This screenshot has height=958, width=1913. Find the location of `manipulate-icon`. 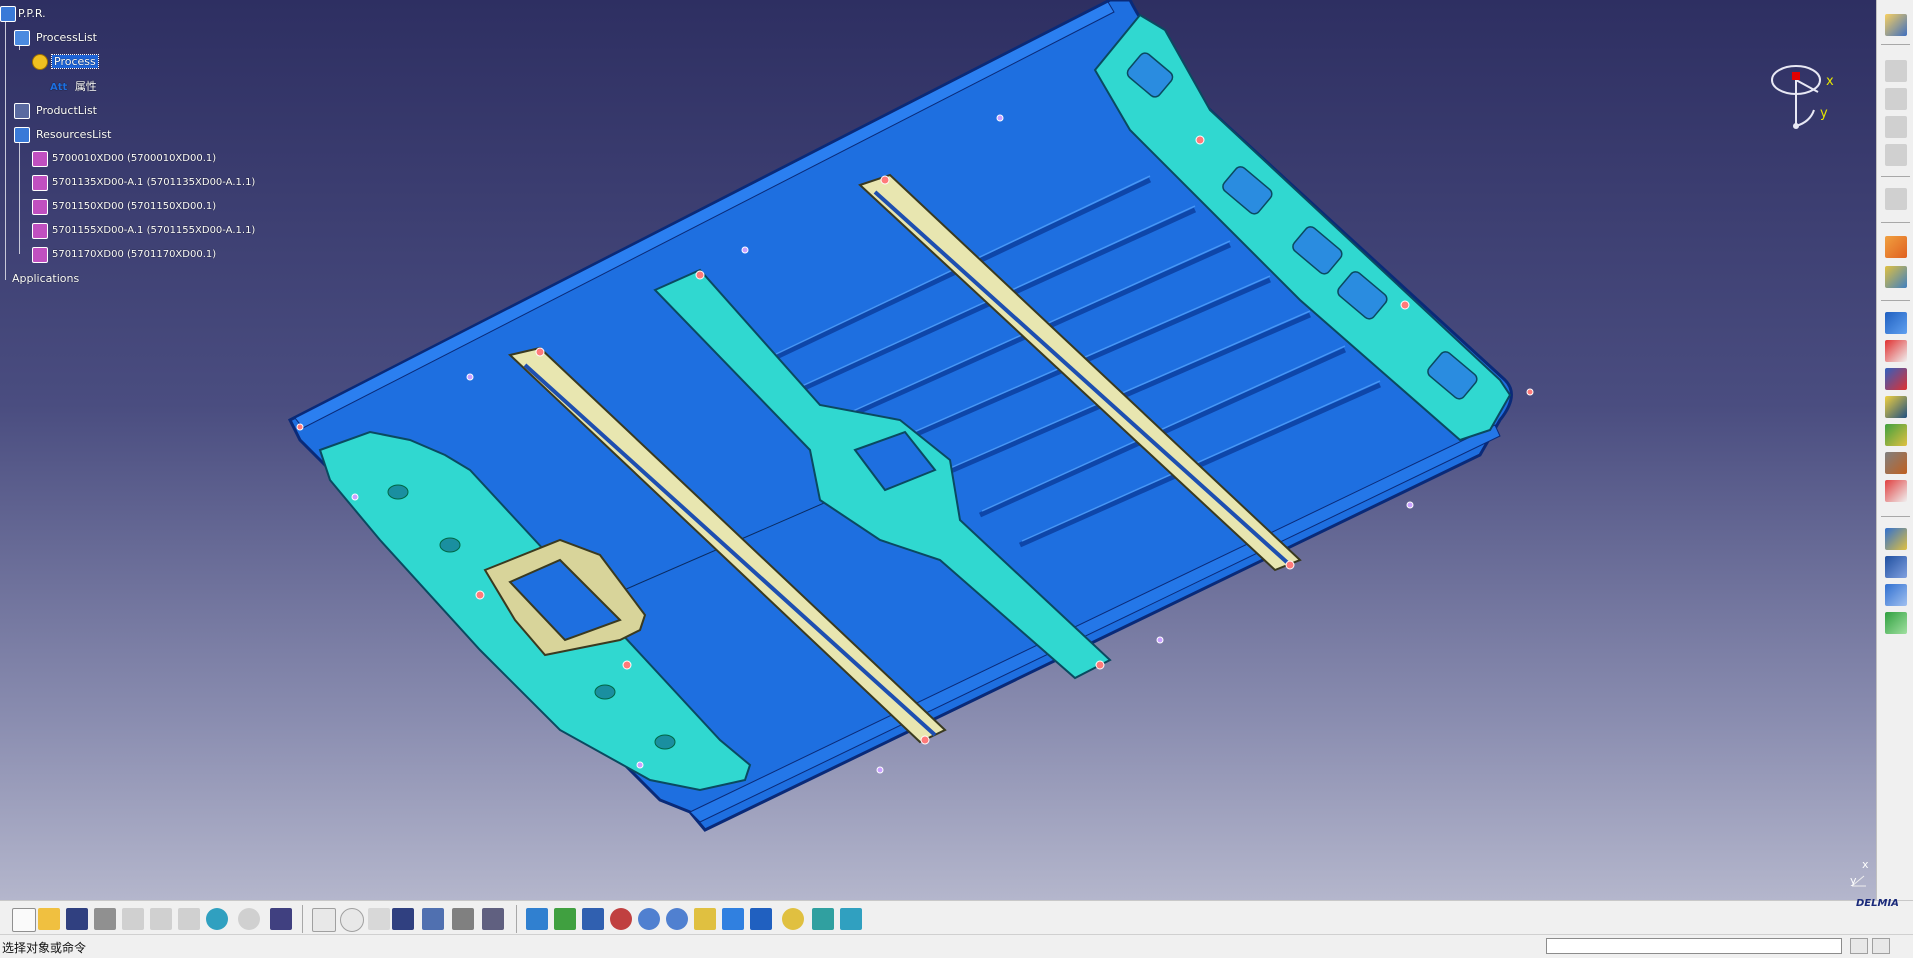

manipulate-icon is located at coordinates (1896, 277).